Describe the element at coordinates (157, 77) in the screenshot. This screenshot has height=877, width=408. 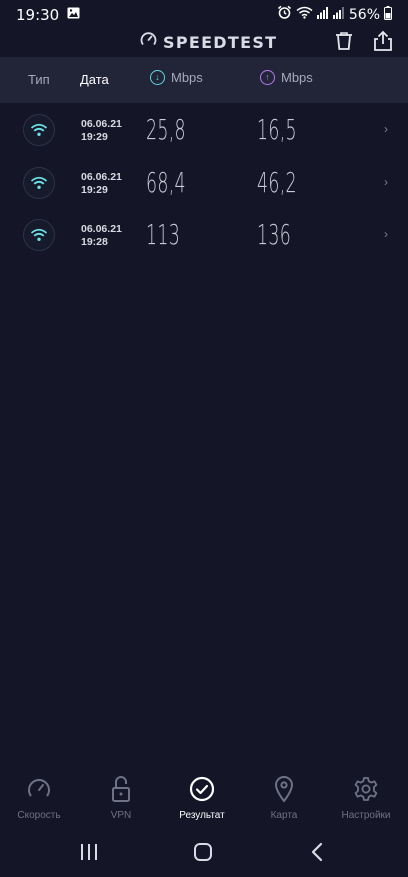
I see `download-arrow-icon: ↓` at that location.